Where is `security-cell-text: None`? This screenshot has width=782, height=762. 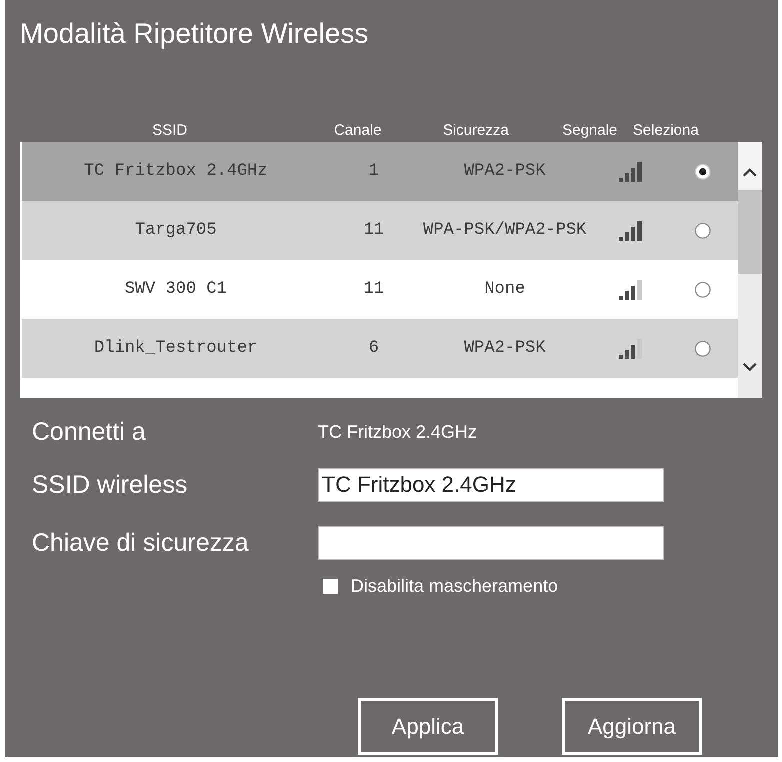
security-cell-text: None is located at coordinates (505, 289).